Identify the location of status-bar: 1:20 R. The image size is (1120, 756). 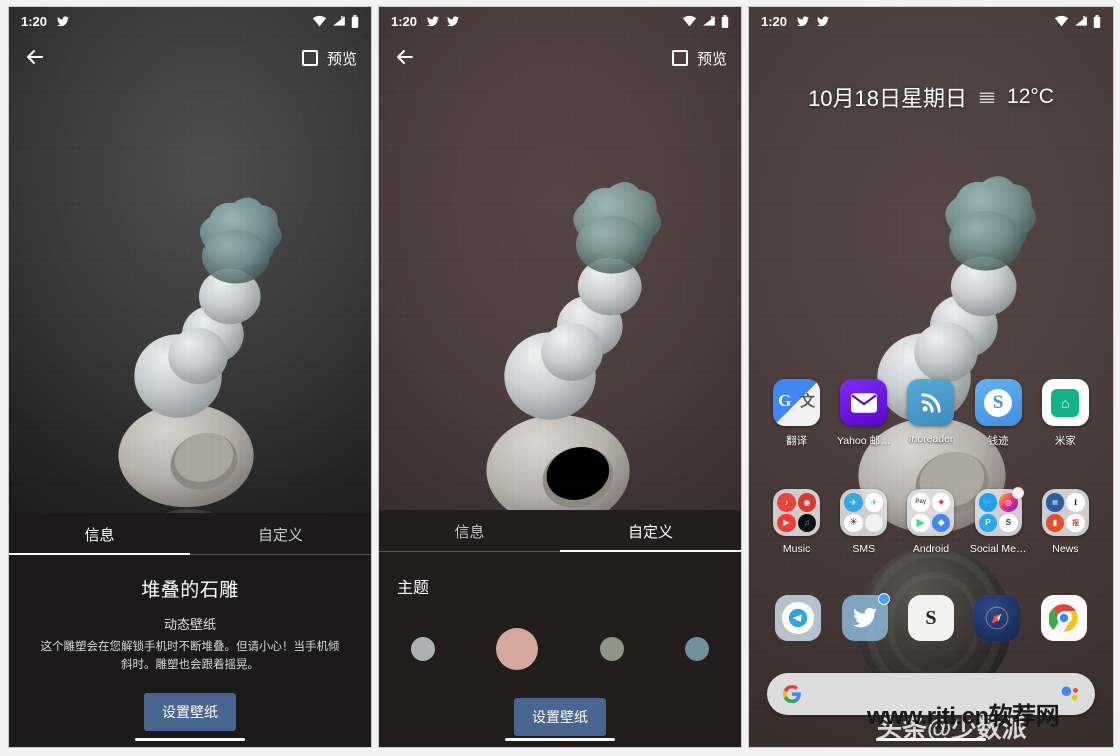
(931, 21).